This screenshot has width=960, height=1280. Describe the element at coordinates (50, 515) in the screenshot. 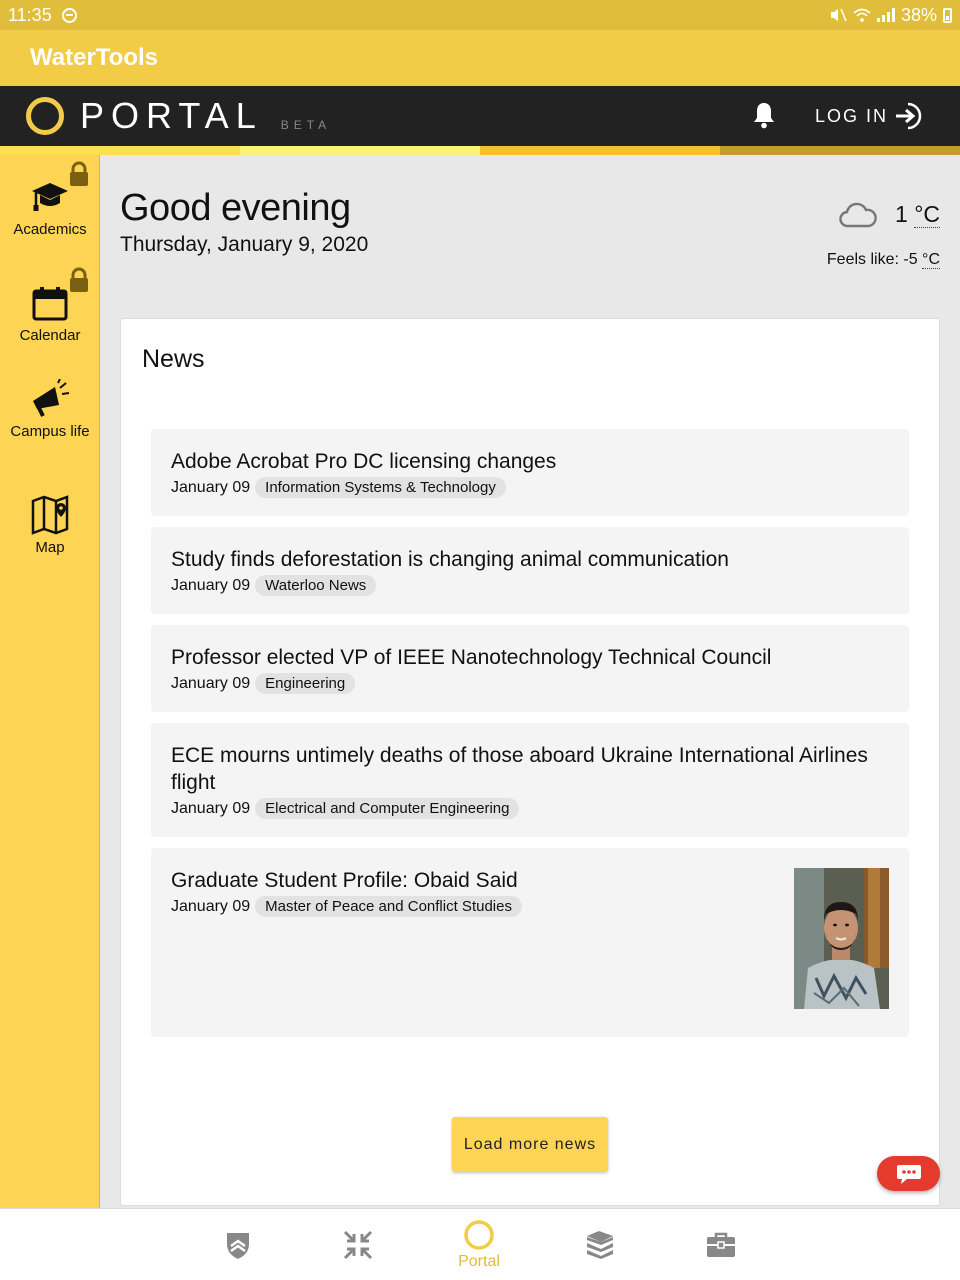

I see `map-icon` at that location.